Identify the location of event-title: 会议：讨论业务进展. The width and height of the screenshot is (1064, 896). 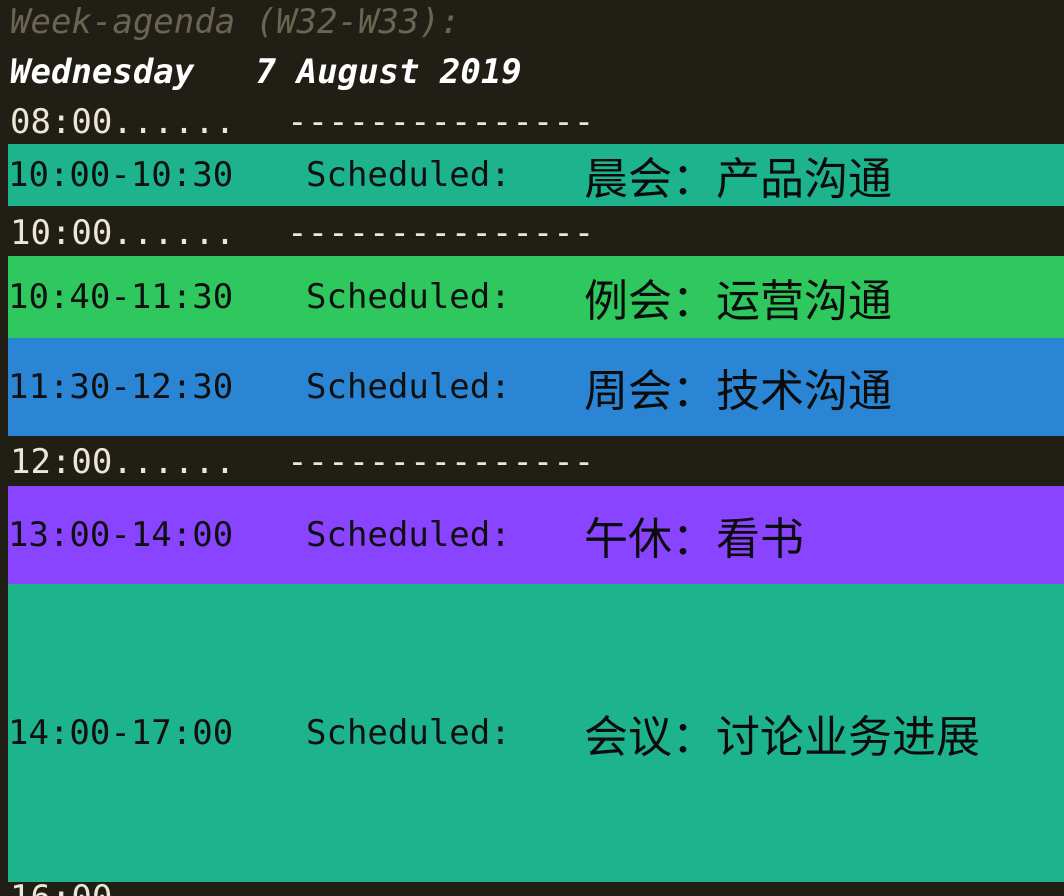
(782, 737).